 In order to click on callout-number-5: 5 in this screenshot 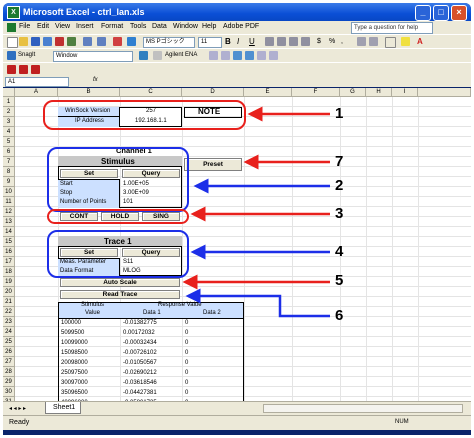, I will do `click(339, 280)`.